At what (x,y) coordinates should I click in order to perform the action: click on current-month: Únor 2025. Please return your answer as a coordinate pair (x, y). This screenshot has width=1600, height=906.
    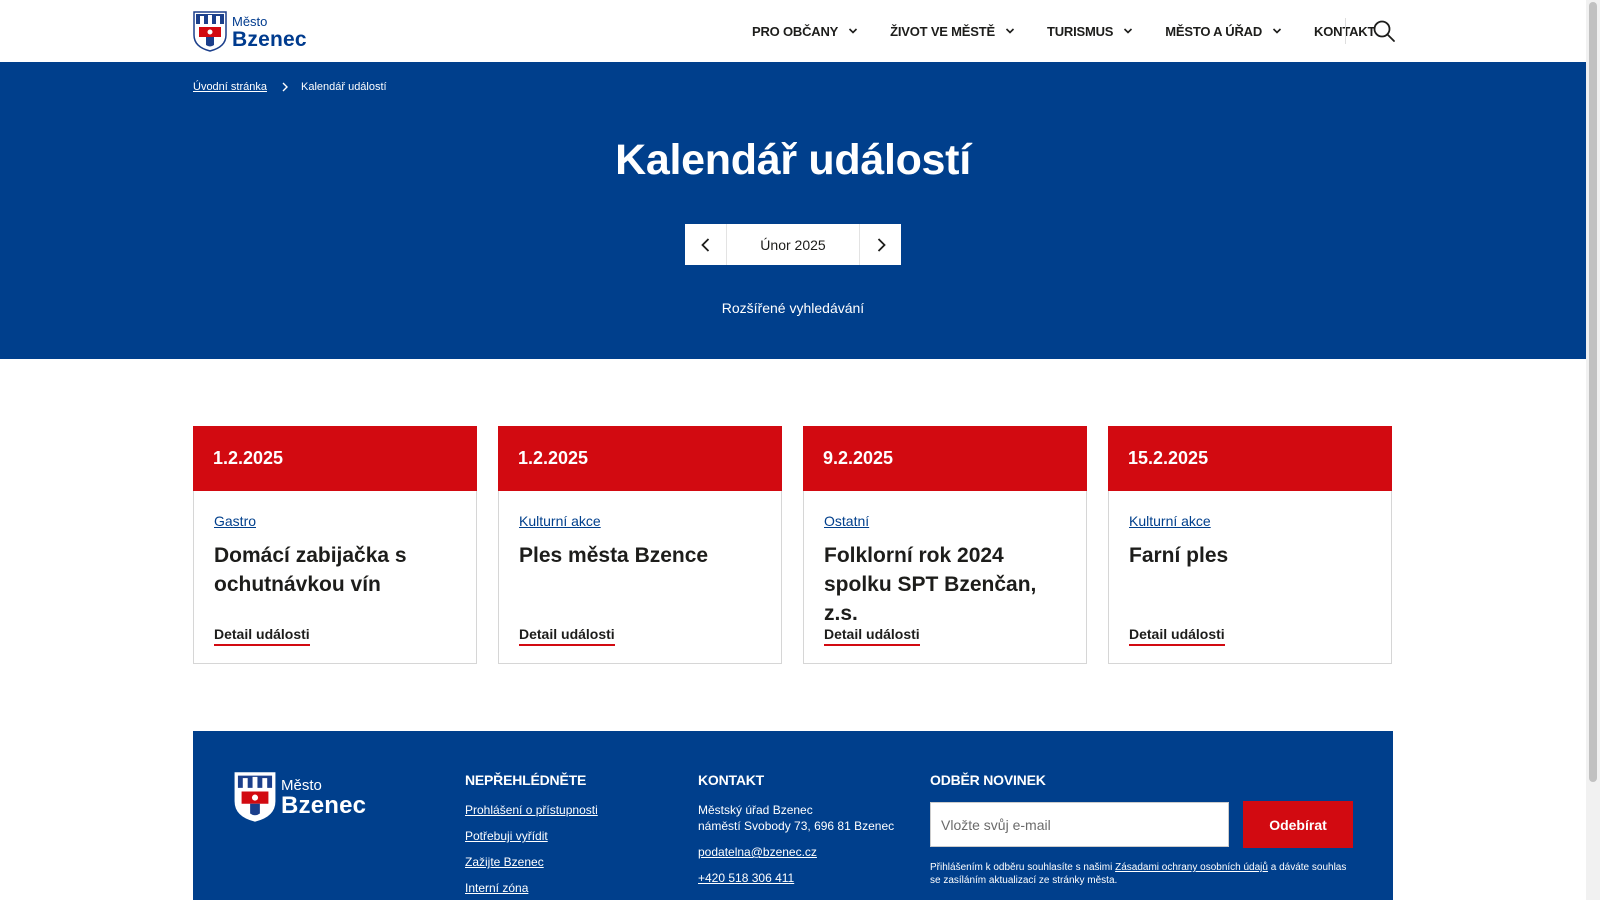
    Looking at the image, I should click on (793, 244).